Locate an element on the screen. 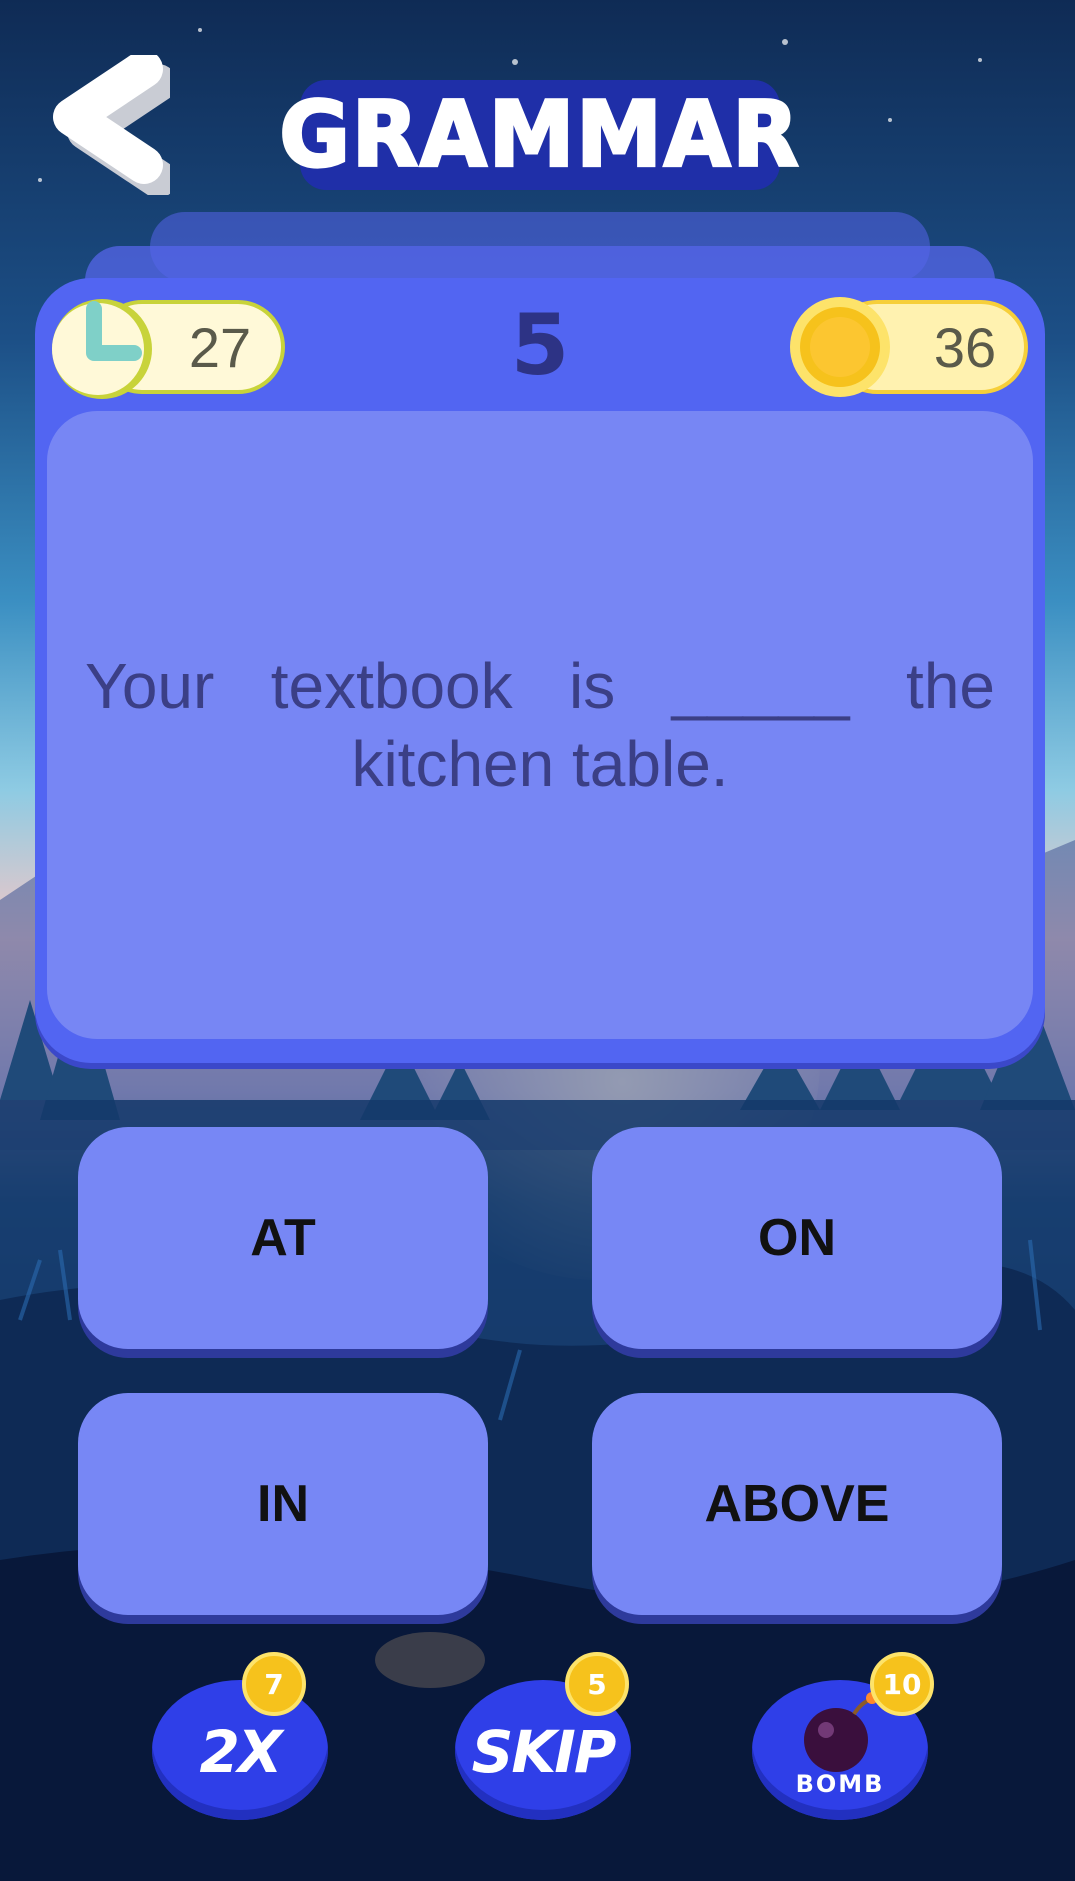 The width and height of the screenshot is (1075, 1881). back-chevron-icon is located at coordinates (115, 124).